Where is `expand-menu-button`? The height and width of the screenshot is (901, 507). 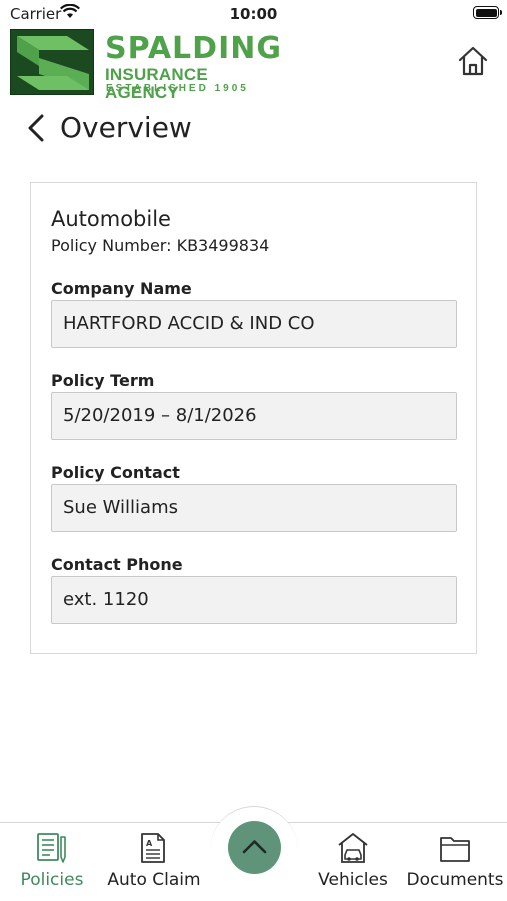 expand-menu-button is located at coordinates (254, 847).